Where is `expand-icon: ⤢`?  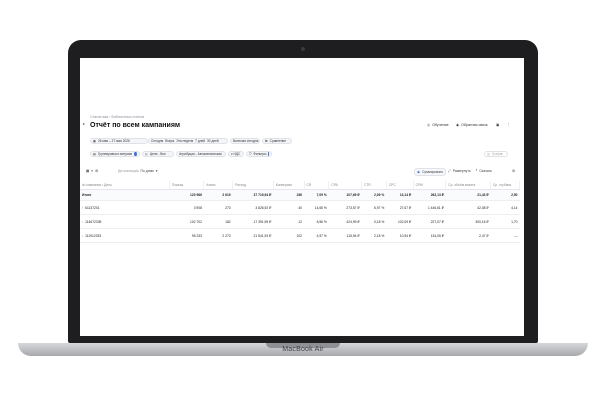
expand-icon: ⤢ is located at coordinates (449, 171).